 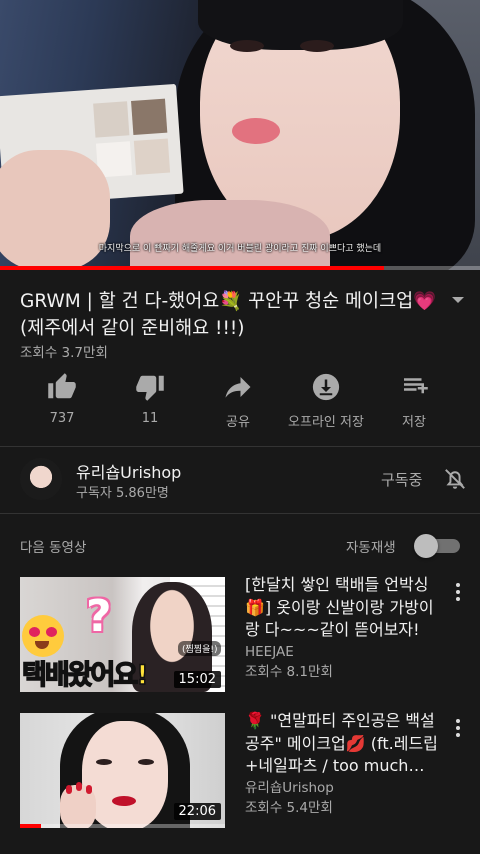 What do you see at coordinates (192, 268) in the screenshot?
I see `video-progress-fill` at bounding box center [192, 268].